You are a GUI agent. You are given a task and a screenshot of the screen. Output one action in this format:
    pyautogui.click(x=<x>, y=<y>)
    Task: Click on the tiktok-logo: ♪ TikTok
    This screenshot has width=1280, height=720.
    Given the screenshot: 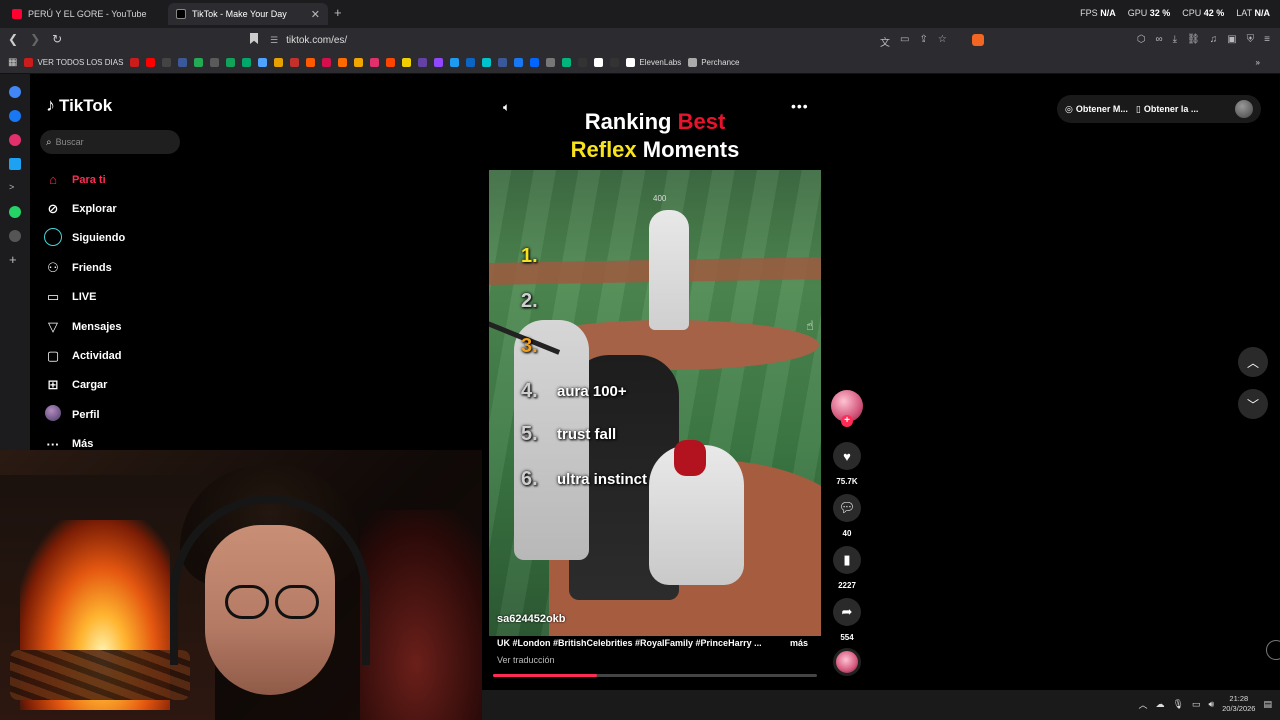 What is the action you would take?
    pyautogui.click(x=79, y=105)
    